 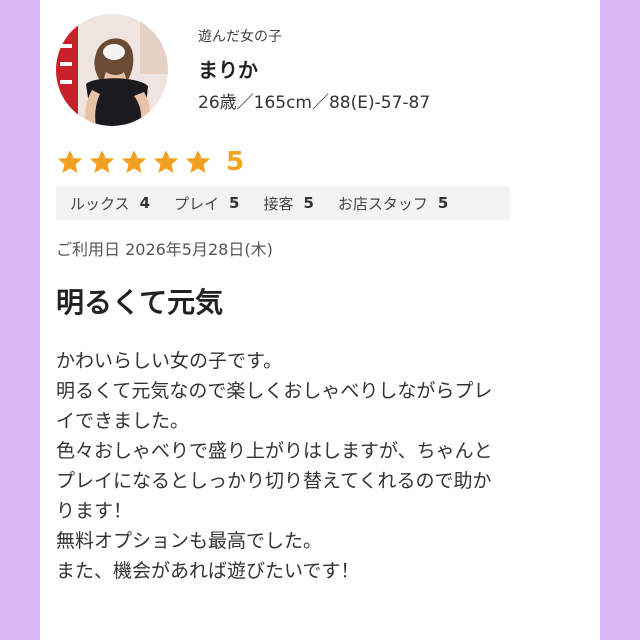 What do you see at coordinates (274, 481) in the screenshot?
I see `review-line: プレイになるとしっかり切り替えてくれるので助か` at bounding box center [274, 481].